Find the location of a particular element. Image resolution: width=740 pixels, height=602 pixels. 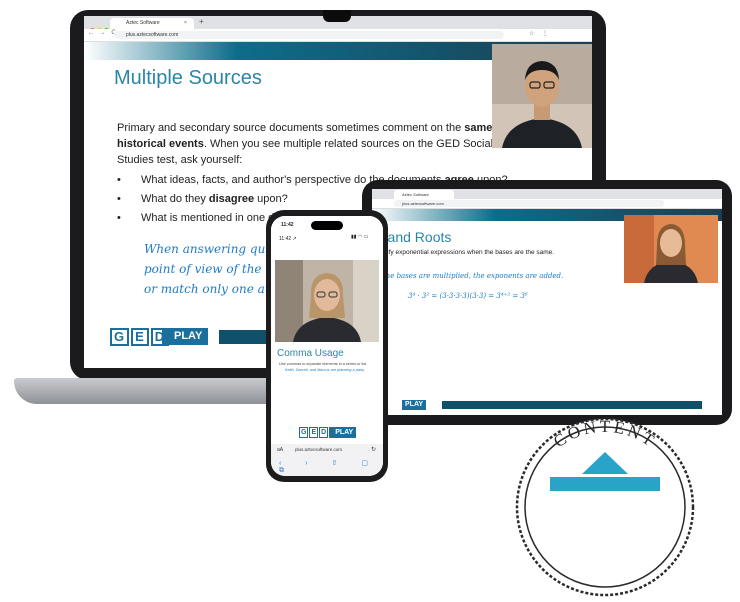

browser-address-bar: ← → C plus.aztecsoftware.com ☆ ⋮ is located at coordinates (338, 35).